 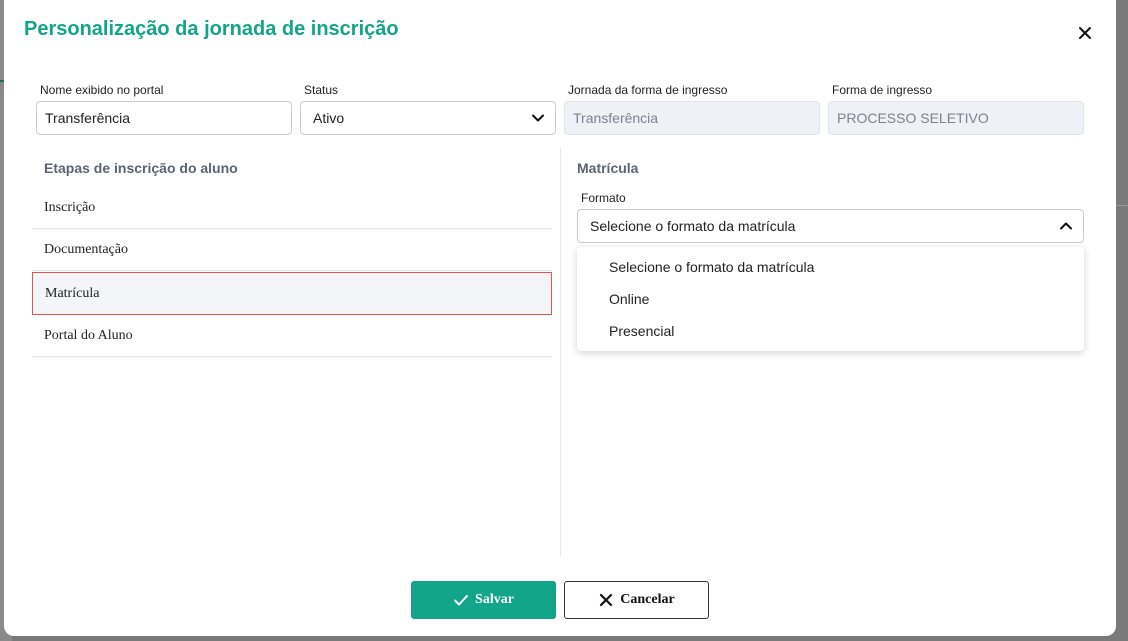 I want to click on forma-input: PROCESSO SELETIVO, so click(x=956, y=118).